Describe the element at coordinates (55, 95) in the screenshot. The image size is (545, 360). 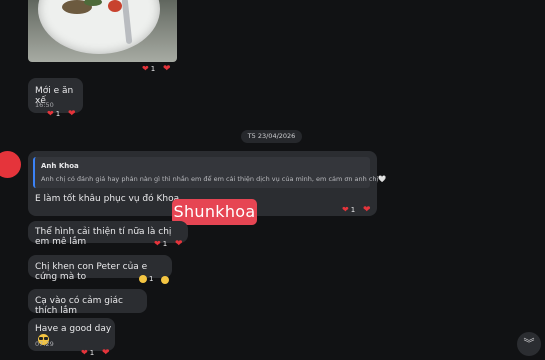
I see `message-bubble: Mới e ăn xế 16:50` at that location.